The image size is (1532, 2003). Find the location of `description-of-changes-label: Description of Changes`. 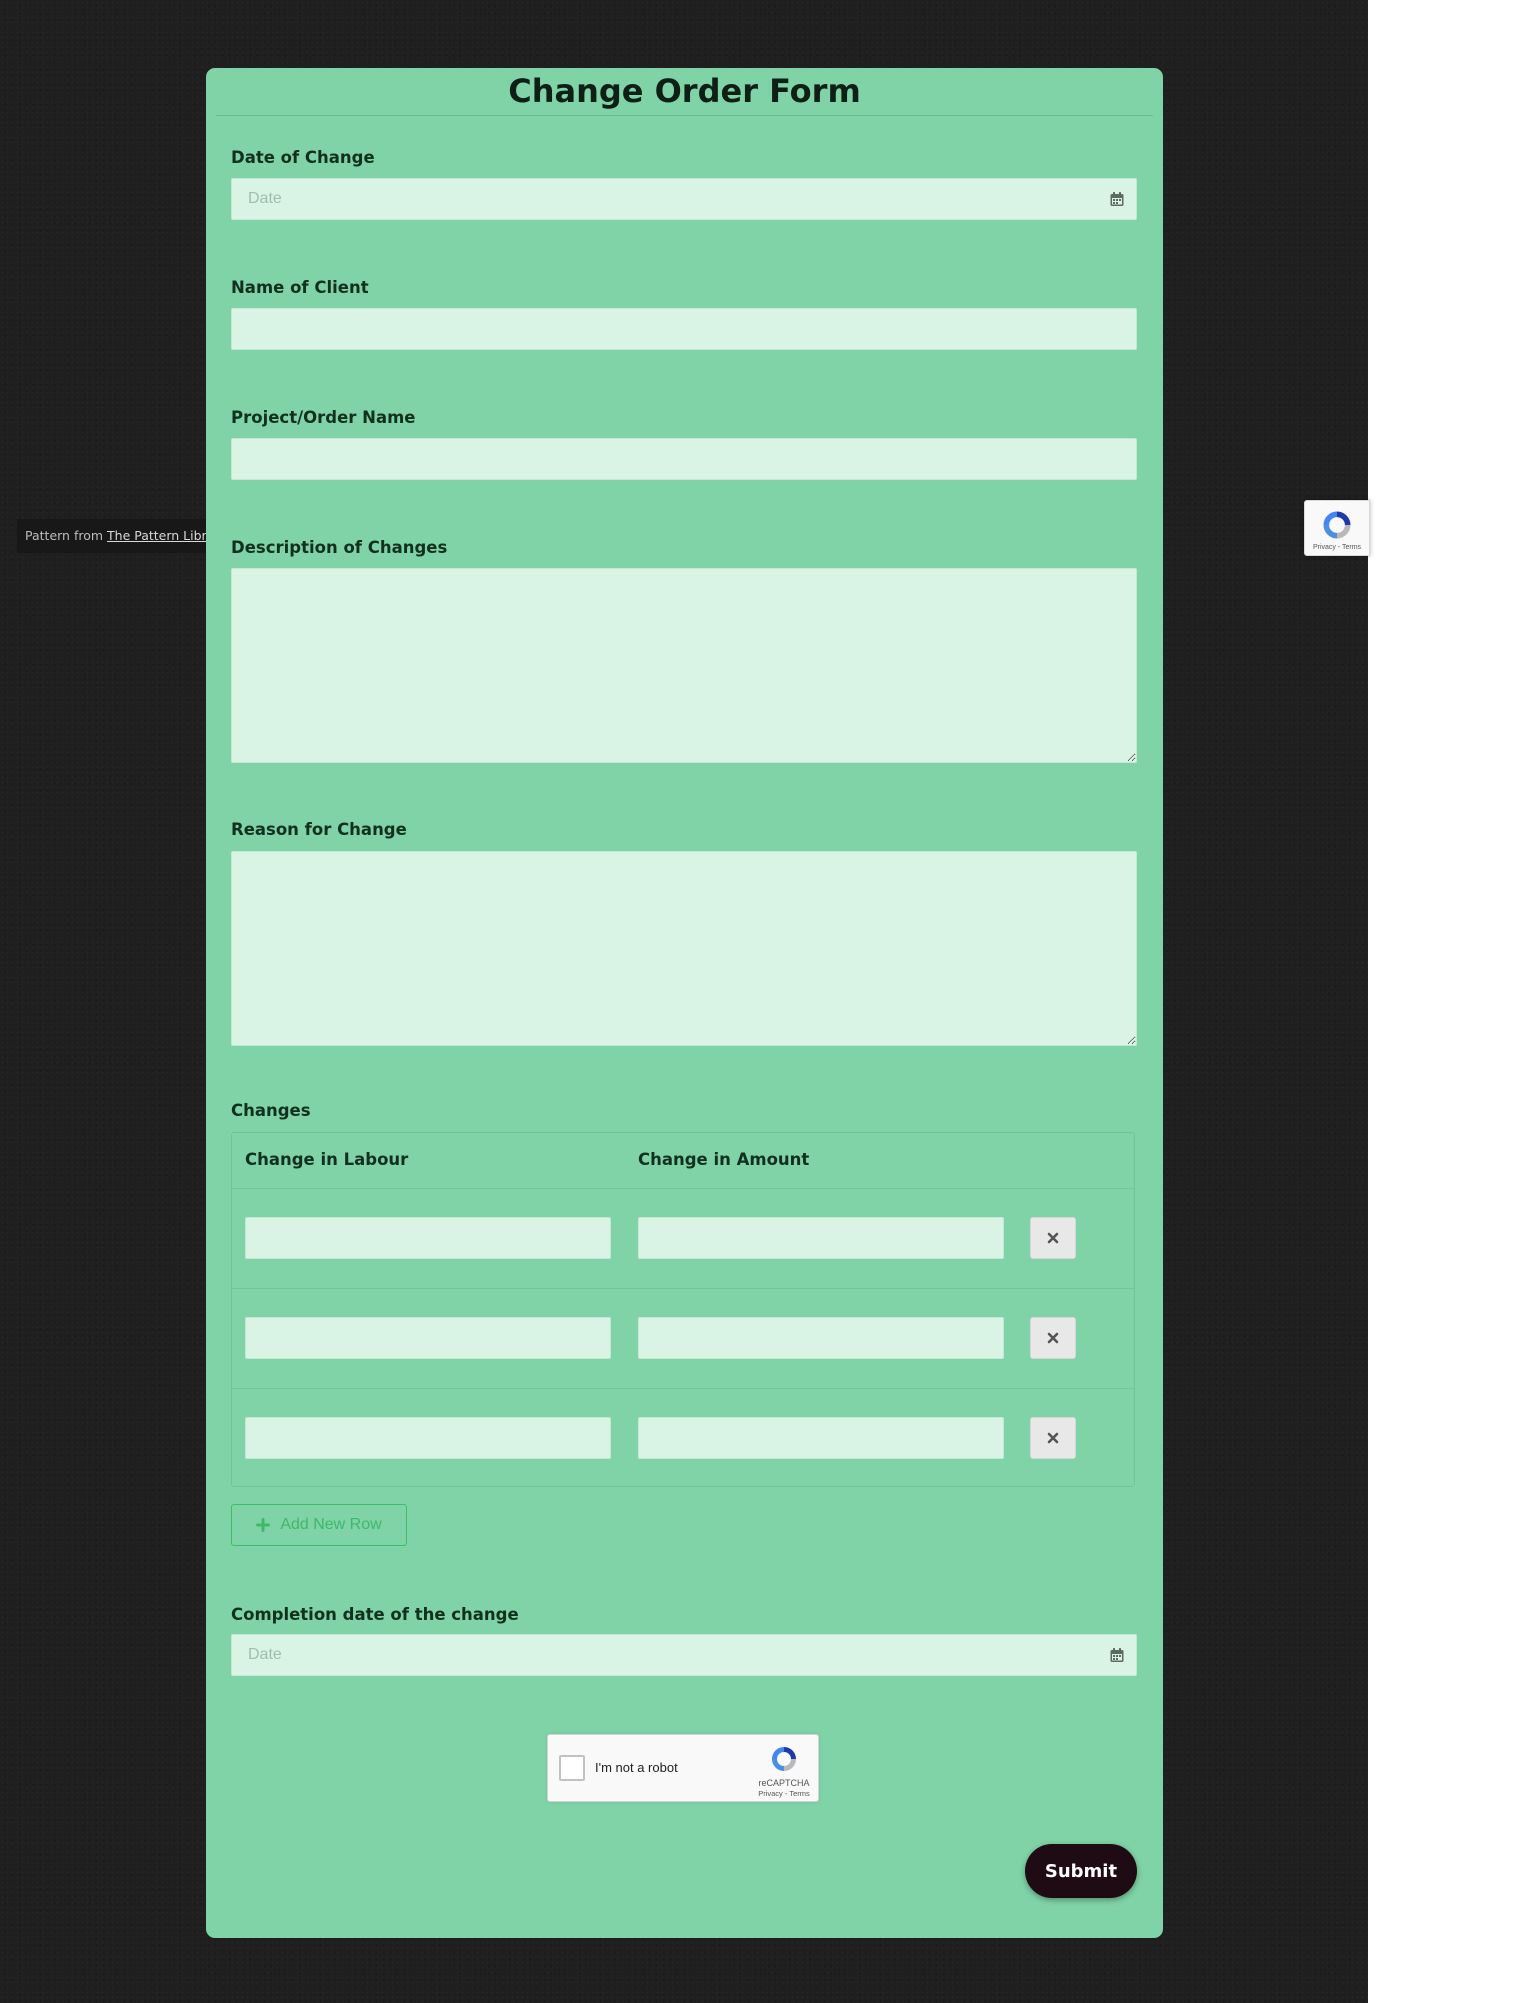

description-of-changes-label: Description of Changes is located at coordinates (339, 547).